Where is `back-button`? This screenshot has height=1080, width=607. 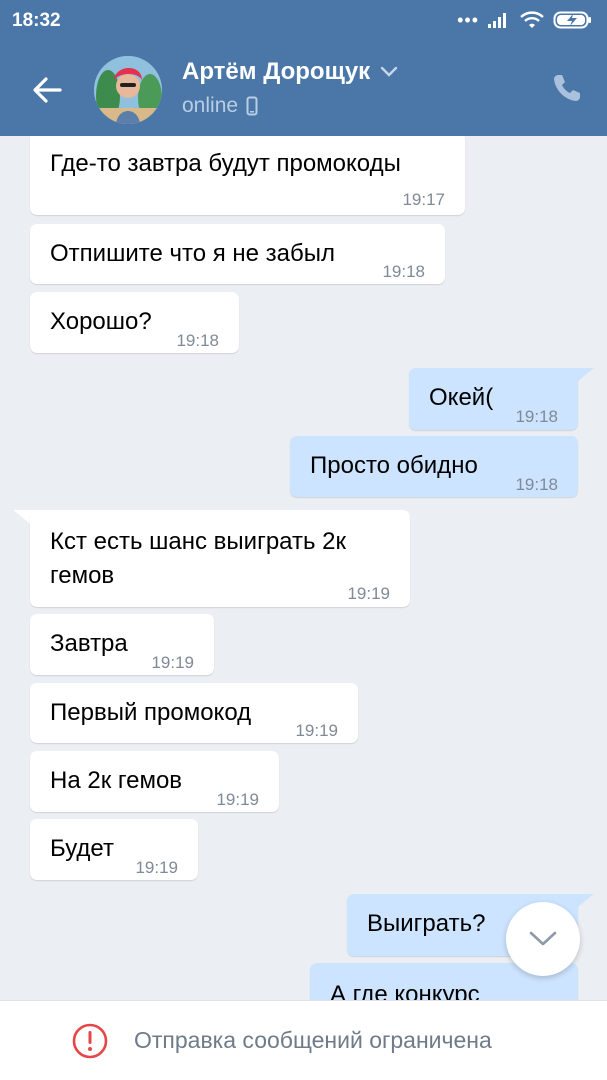
back-button is located at coordinates (48, 90).